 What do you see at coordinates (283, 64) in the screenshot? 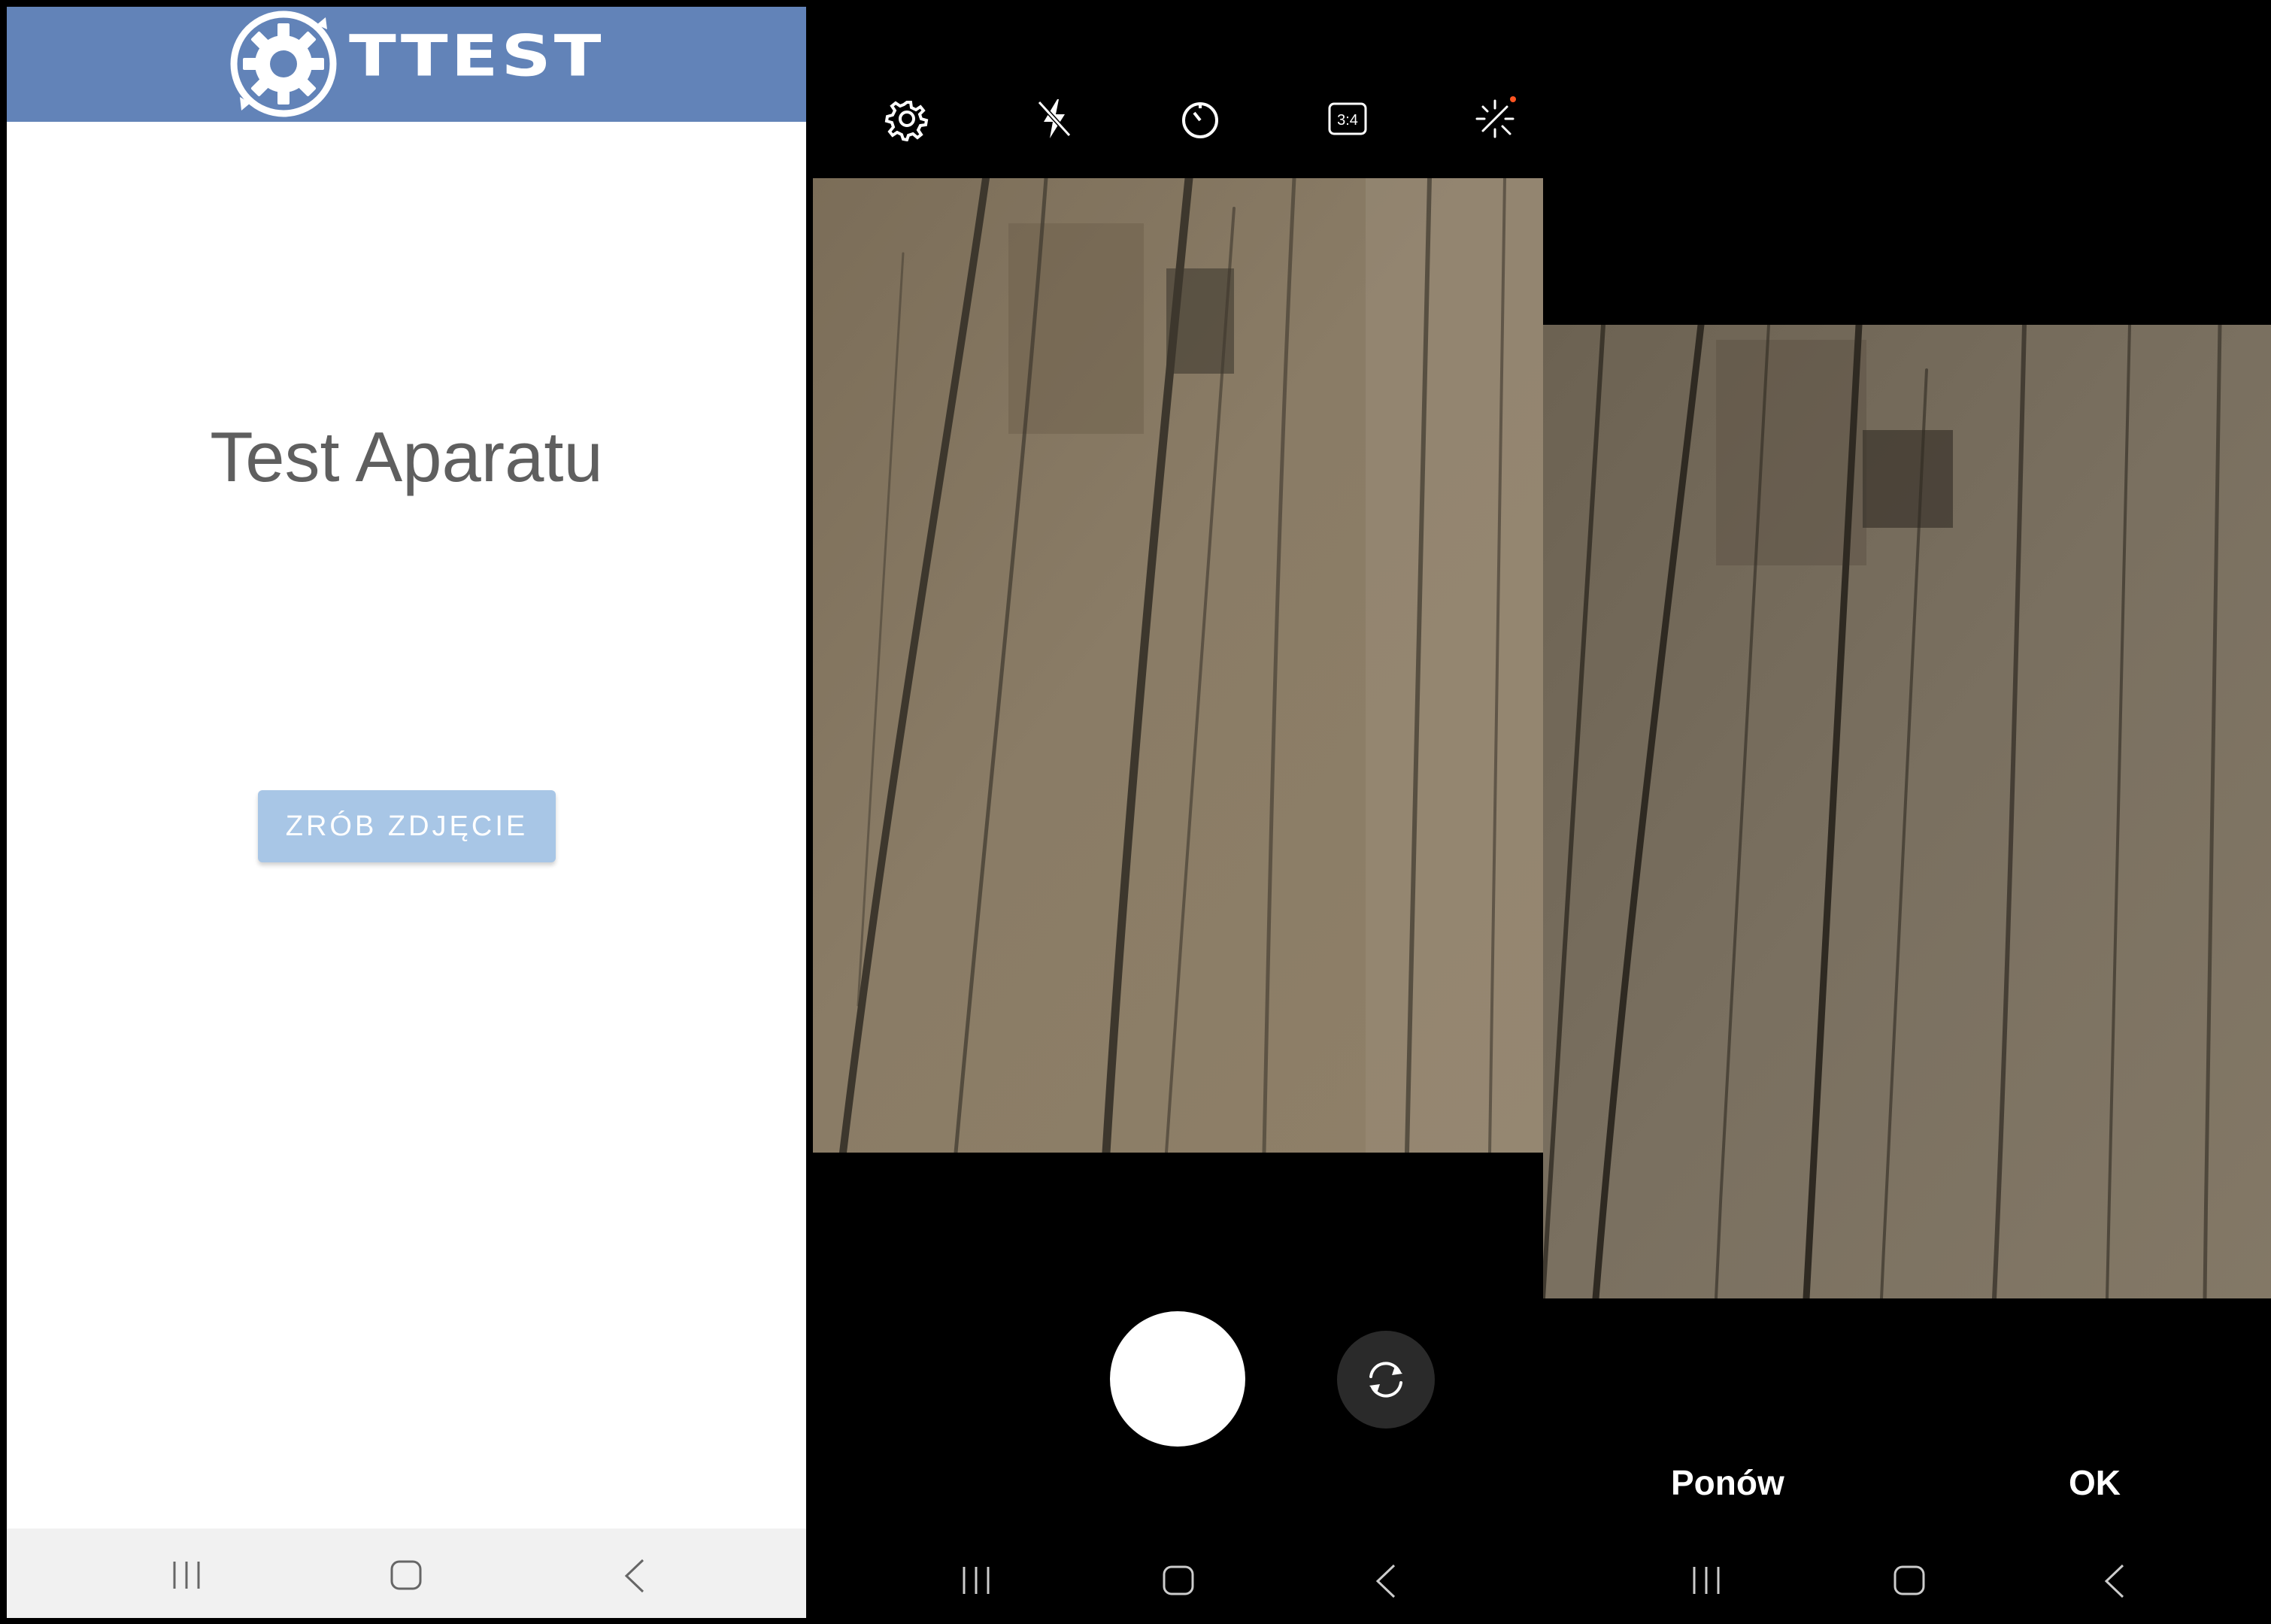
I see `gear-logo-icon` at bounding box center [283, 64].